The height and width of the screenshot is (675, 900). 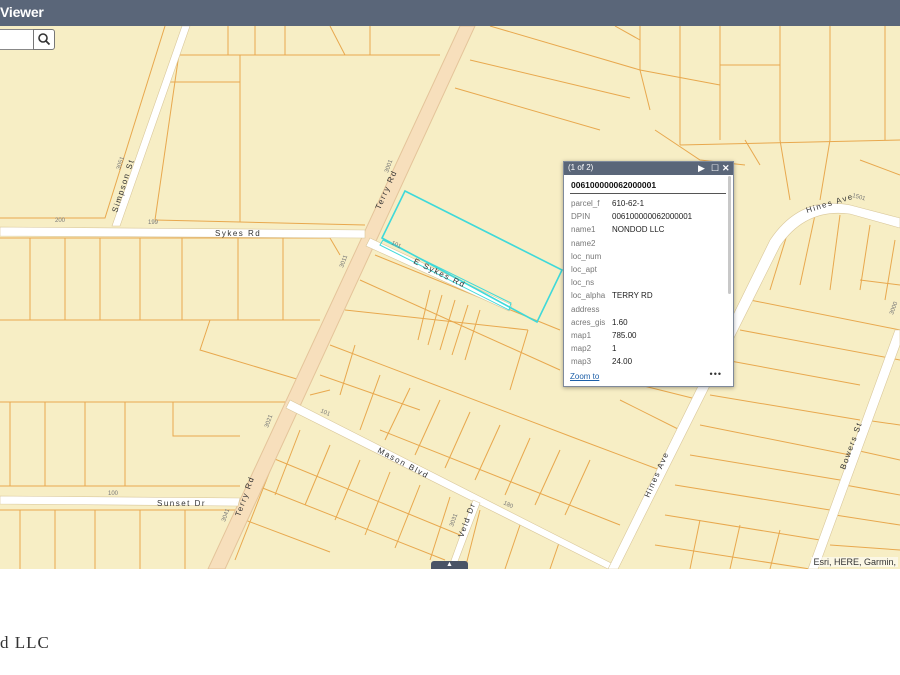 What do you see at coordinates (22, 12) in the screenshot?
I see `app-title: Viewer` at bounding box center [22, 12].